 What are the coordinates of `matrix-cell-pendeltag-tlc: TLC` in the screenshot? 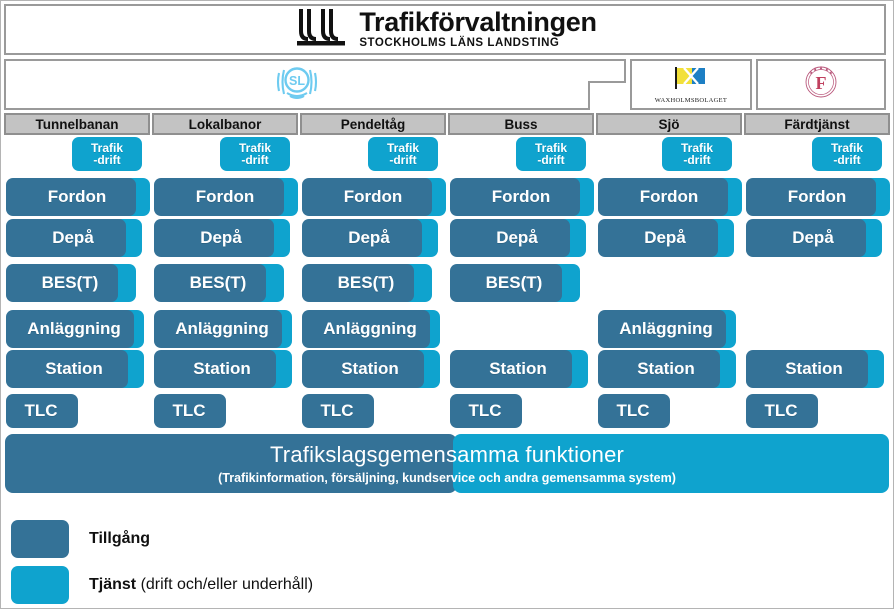 It's located at (337, 411).